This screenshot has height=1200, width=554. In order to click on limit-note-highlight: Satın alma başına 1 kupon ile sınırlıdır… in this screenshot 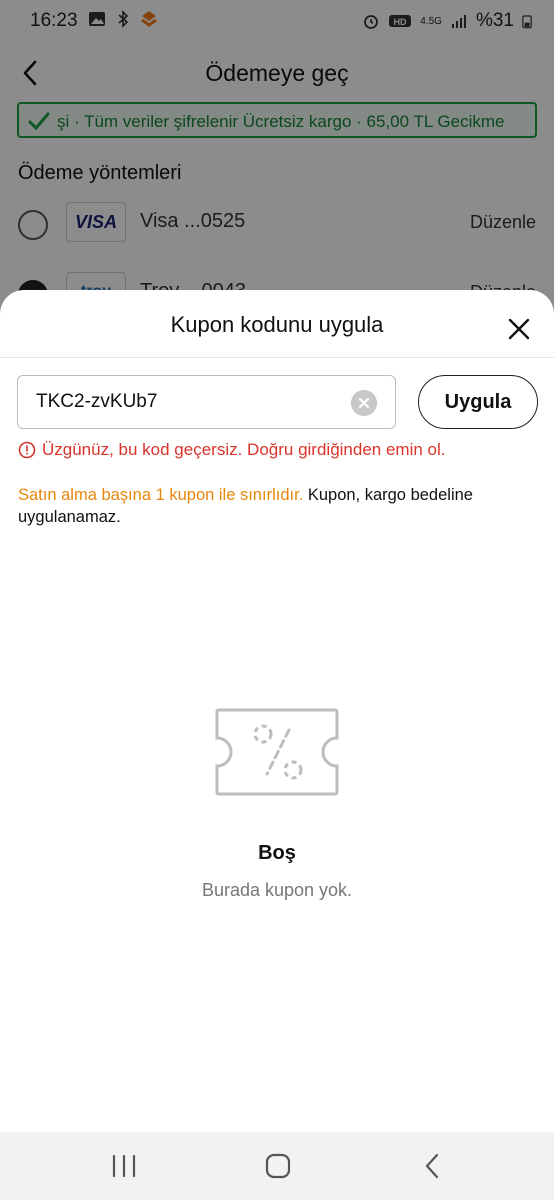, I will do `click(161, 495)`.